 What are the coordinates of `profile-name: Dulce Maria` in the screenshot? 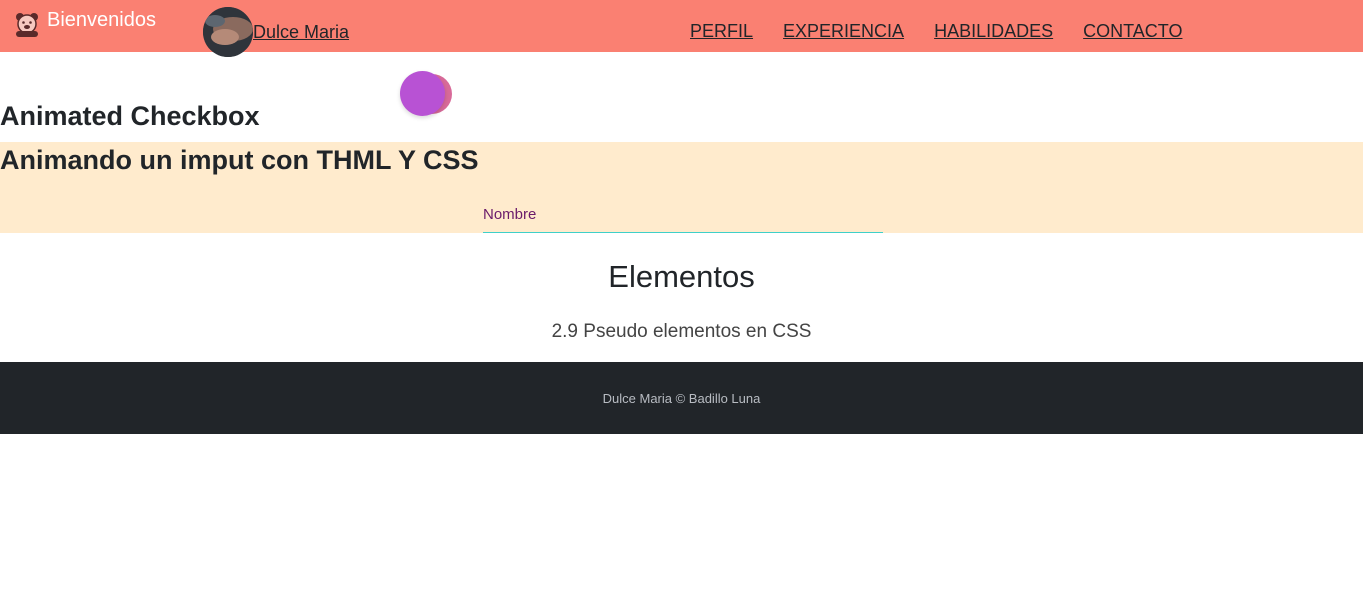 It's located at (301, 31).